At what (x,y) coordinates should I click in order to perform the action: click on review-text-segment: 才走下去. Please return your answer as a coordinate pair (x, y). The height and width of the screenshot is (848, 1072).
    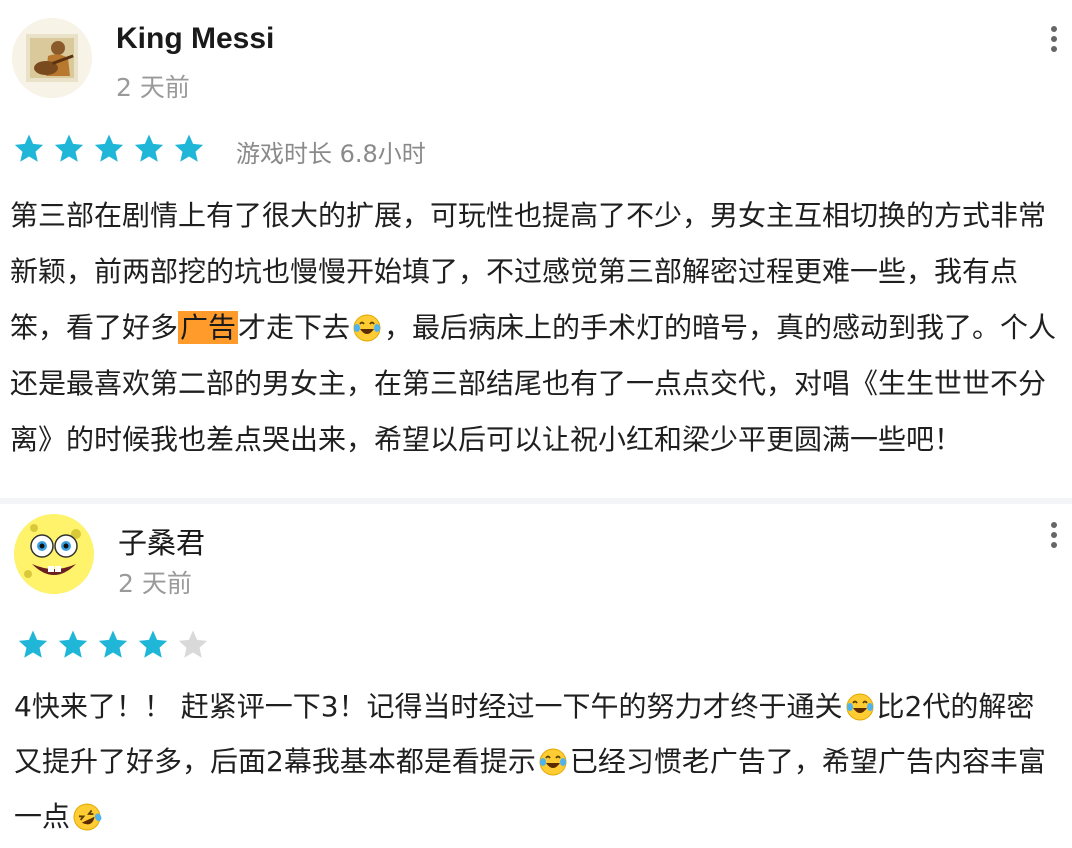
    Looking at the image, I should click on (294, 327).